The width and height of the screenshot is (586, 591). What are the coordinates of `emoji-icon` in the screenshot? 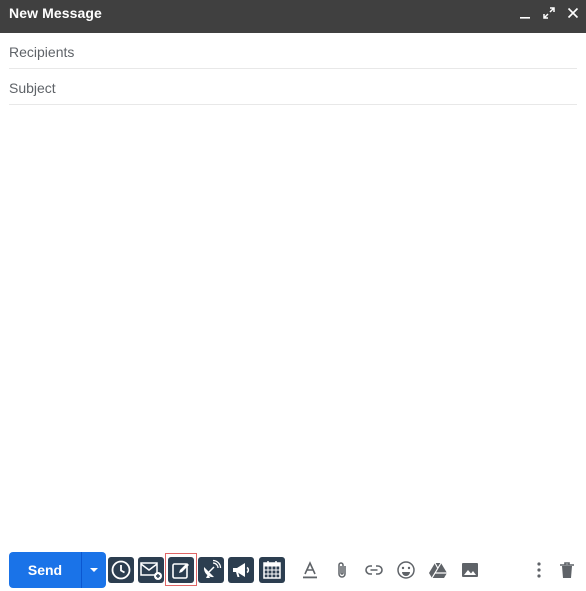 It's located at (406, 570).